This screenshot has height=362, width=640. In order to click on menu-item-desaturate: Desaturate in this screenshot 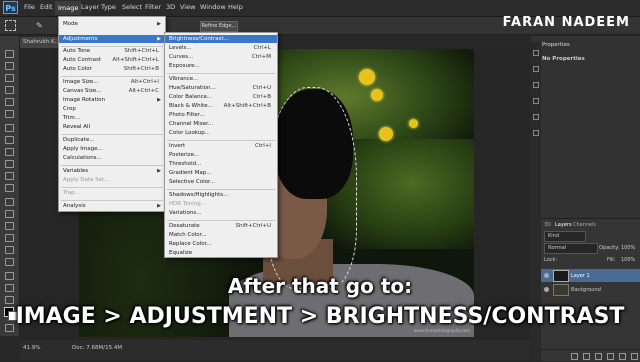, I will do `click(184, 226)`.